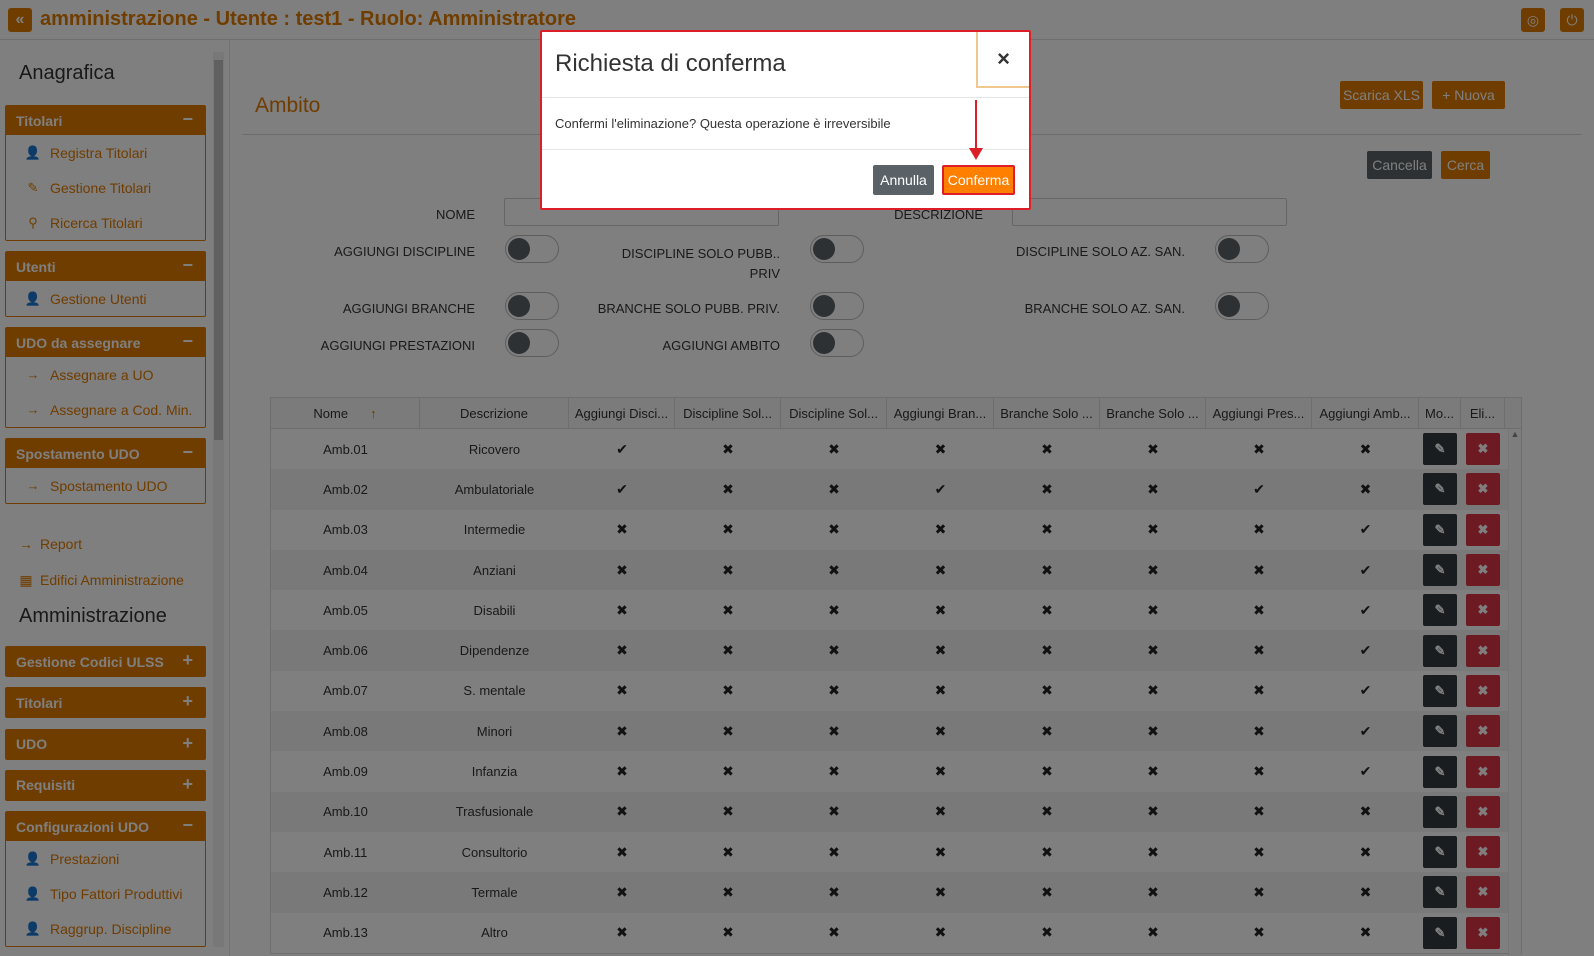 This screenshot has height=956, width=1594. Describe the element at coordinates (978, 180) in the screenshot. I see `confirm-button: Conferma` at that location.